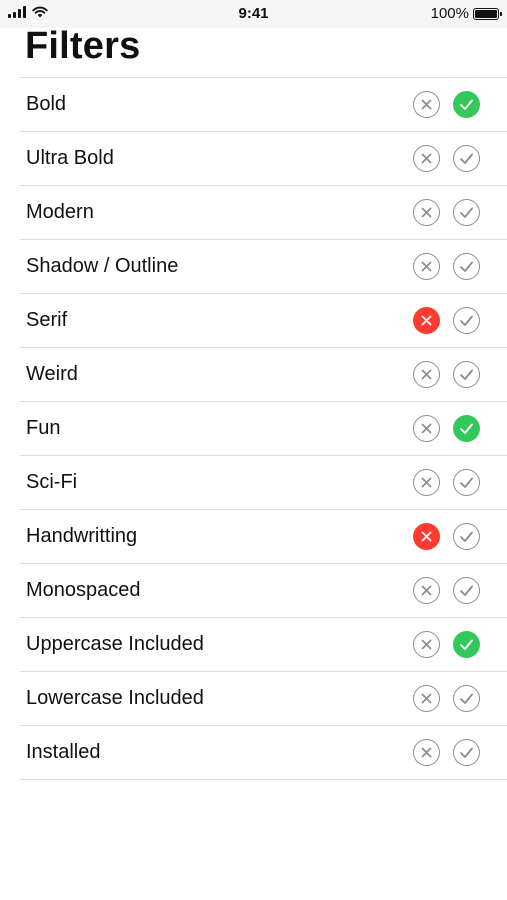  What do you see at coordinates (115, 698) in the screenshot?
I see `filter-label: Lowercase Included` at bounding box center [115, 698].